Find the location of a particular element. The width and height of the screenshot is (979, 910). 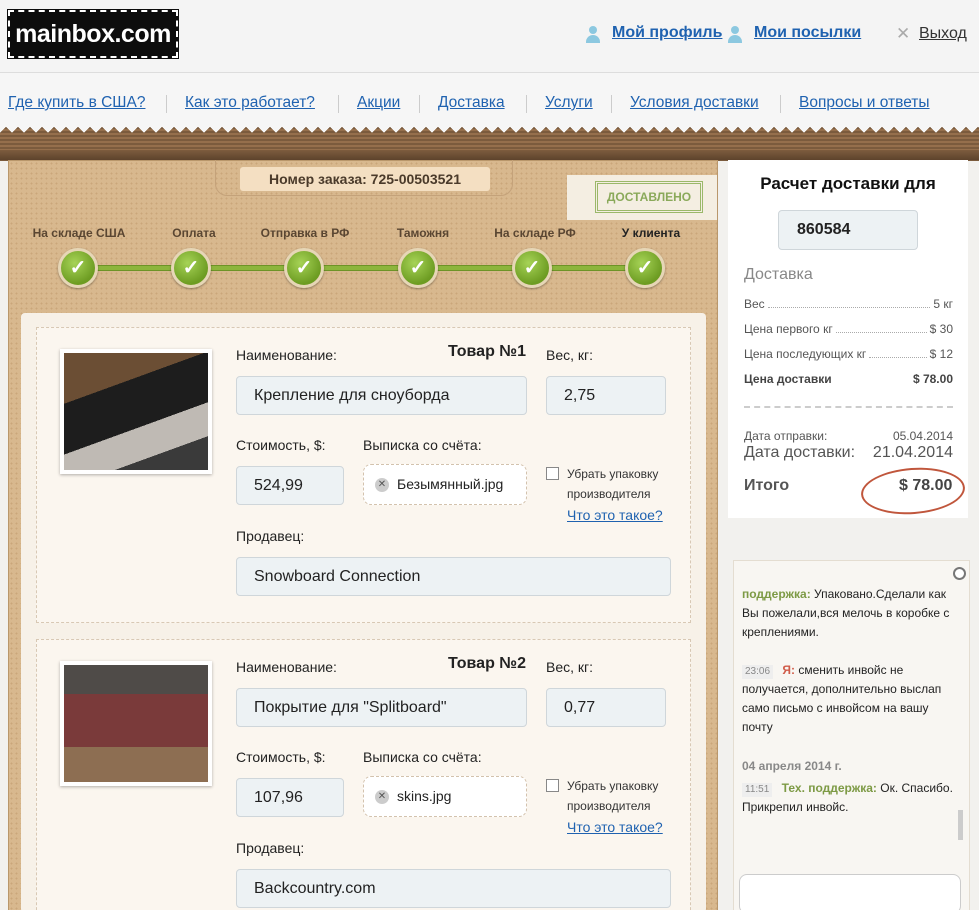

calc-row-value: $ 30 is located at coordinates (941, 329).